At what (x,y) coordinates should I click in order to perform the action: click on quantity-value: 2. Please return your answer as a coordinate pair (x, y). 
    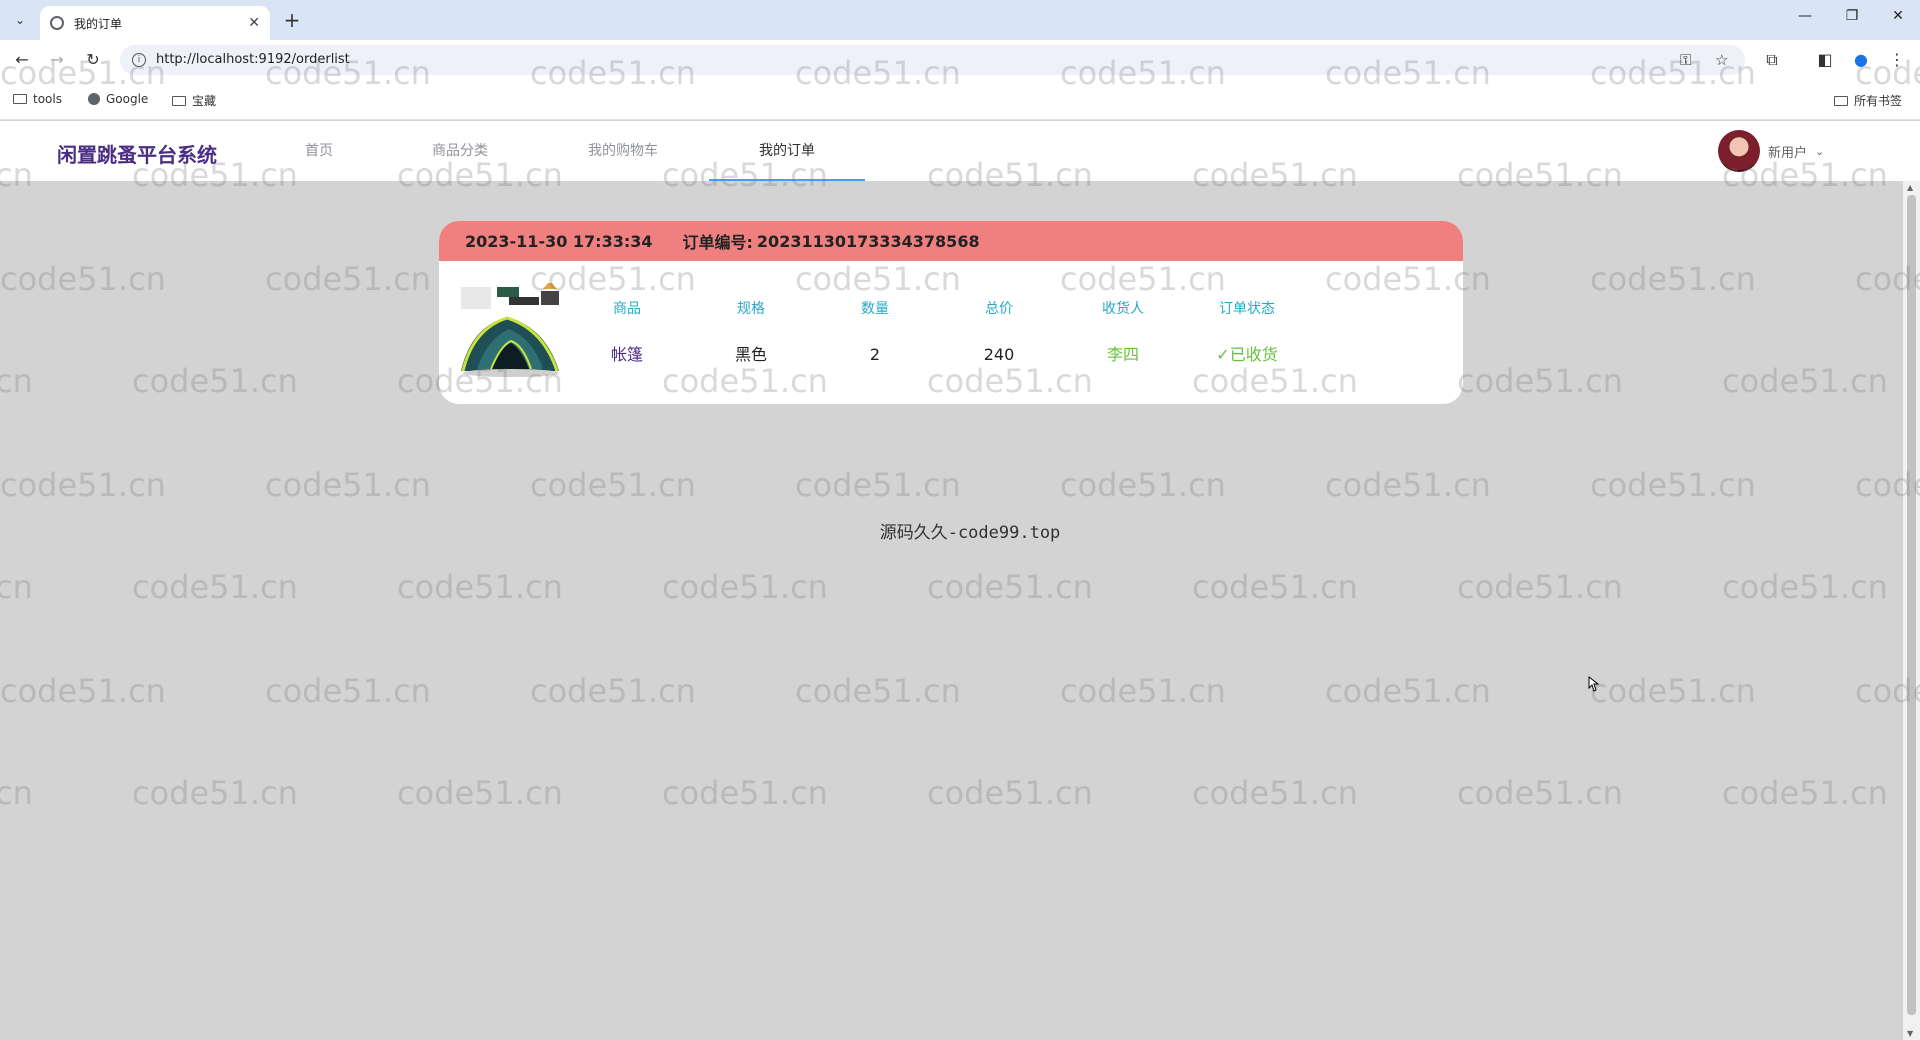
    Looking at the image, I should click on (875, 354).